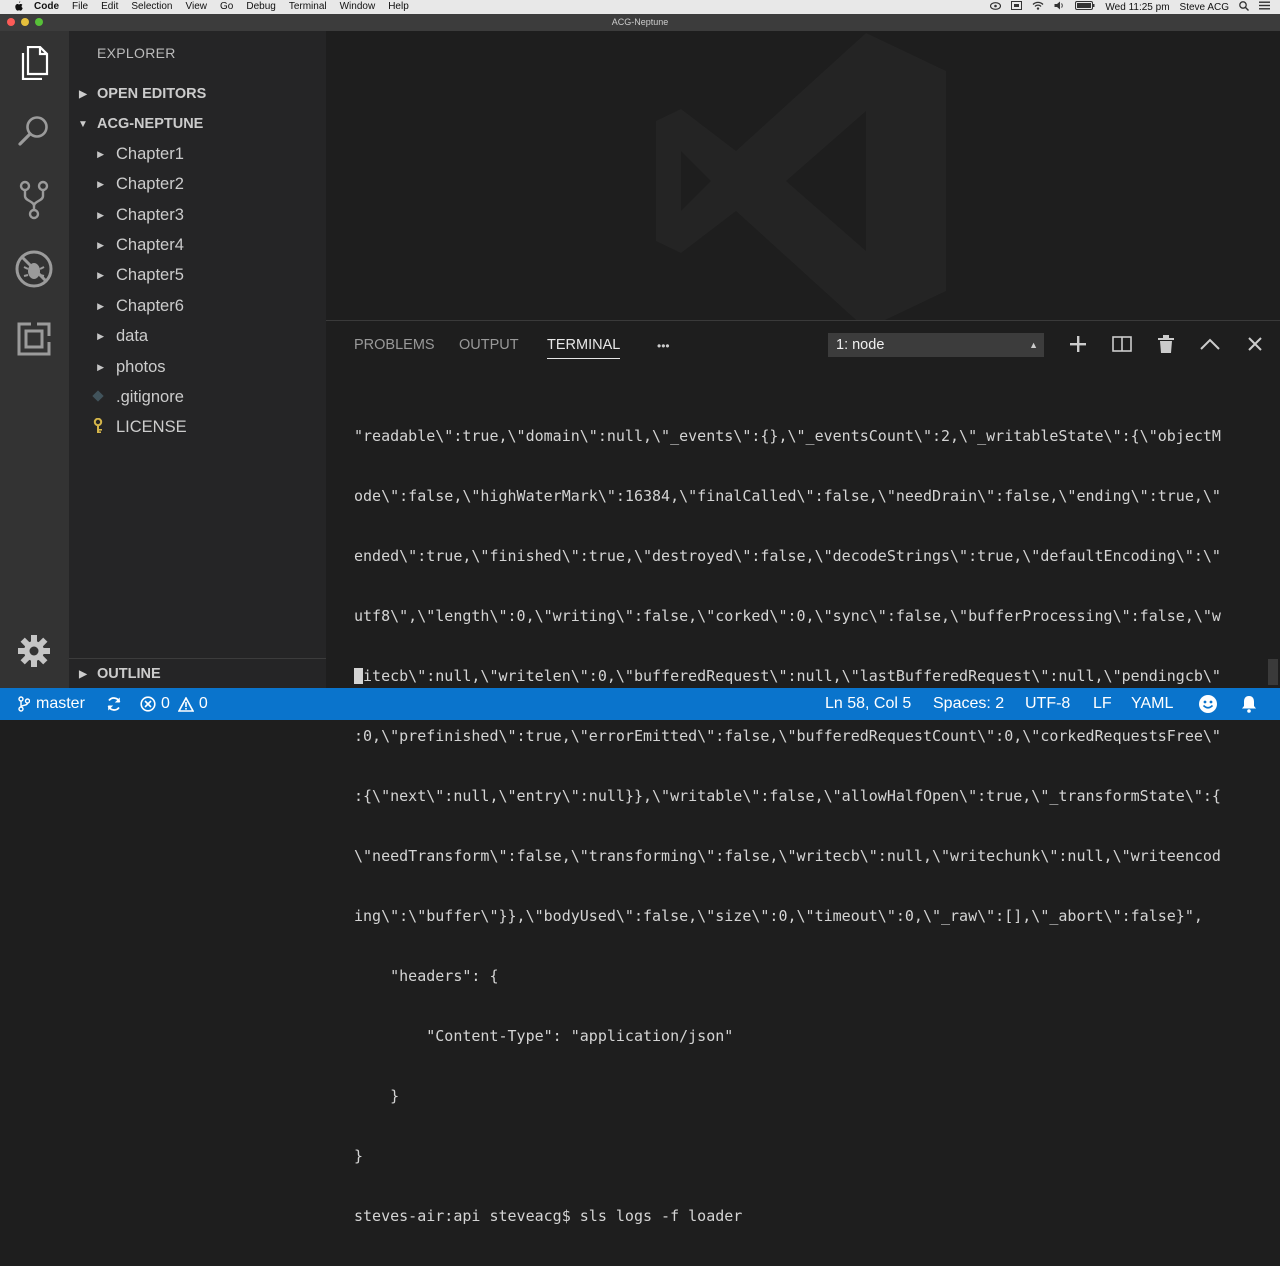  What do you see at coordinates (544, 1036) in the screenshot?
I see `terminal-line: "Content-Type": "application/json"` at bounding box center [544, 1036].